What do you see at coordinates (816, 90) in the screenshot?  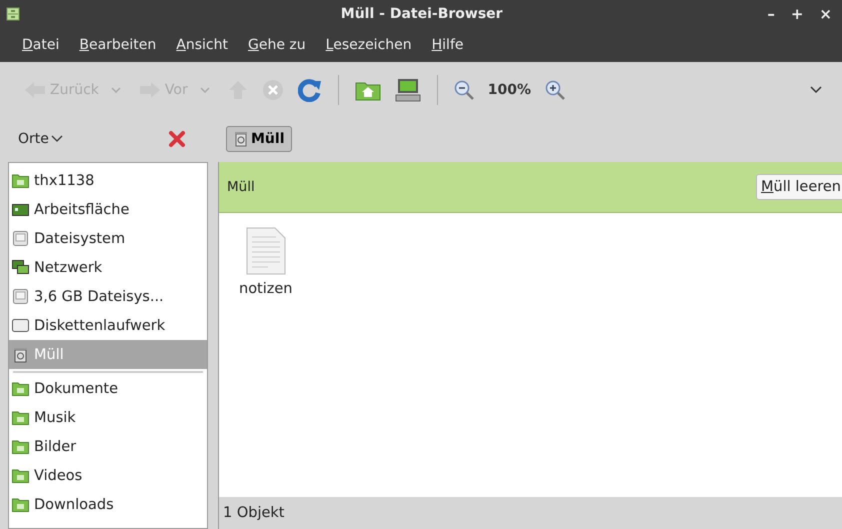 I see `overflow-chevron-icon` at bounding box center [816, 90].